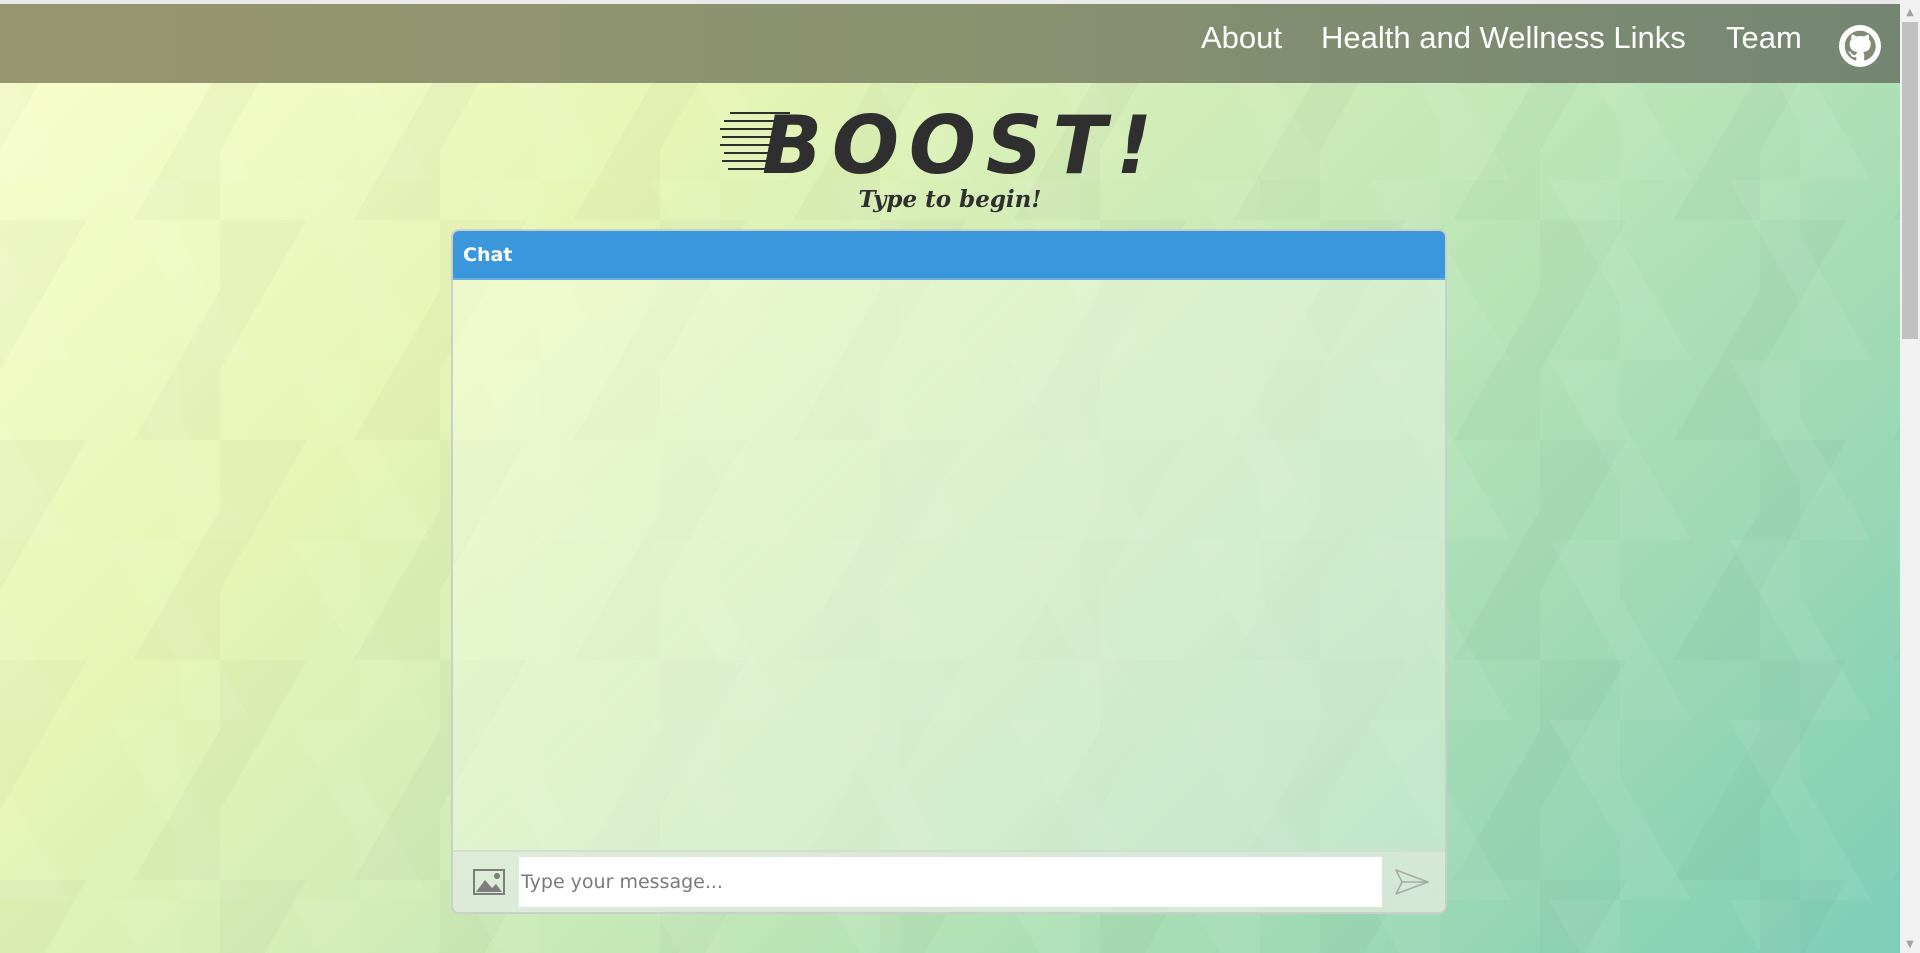 Image resolution: width=1920 pixels, height=953 pixels. What do you see at coordinates (1241, 38) in the screenshot?
I see `nav-link-about: About` at bounding box center [1241, 38].